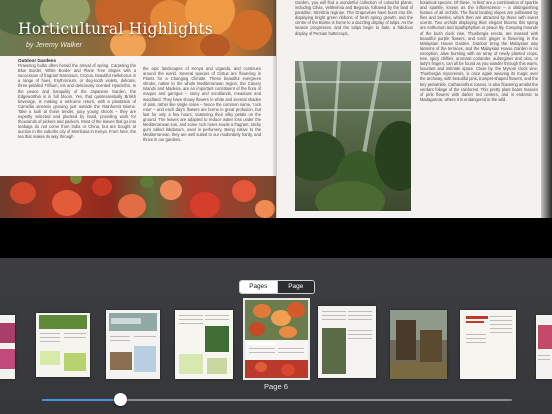 Image resolution: width=552 pixels, height=414 pixels. I want to click on page-edge, so click(546, 109).